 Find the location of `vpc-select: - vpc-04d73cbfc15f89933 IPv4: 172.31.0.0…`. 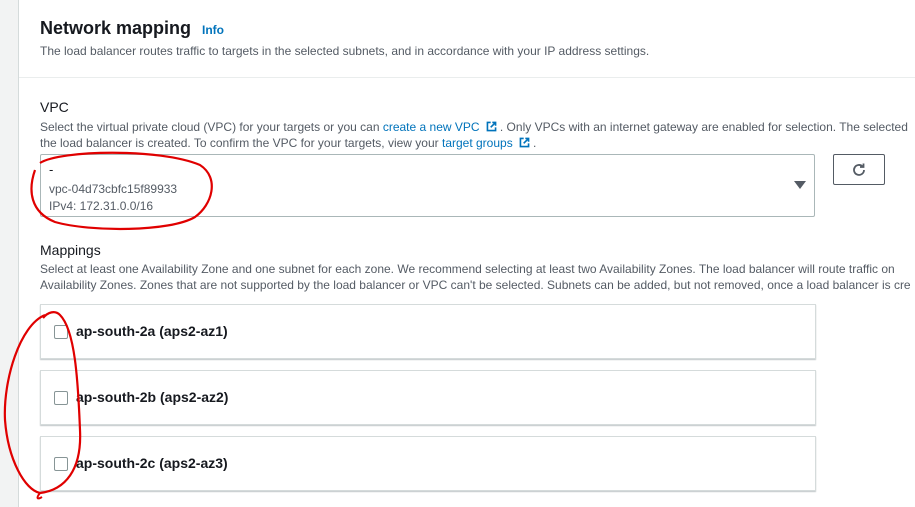

vpc-select: - vpc-04d73cbfc15f89933 IPv4: 172.31.0.0… is located at coordinates (427, 185).